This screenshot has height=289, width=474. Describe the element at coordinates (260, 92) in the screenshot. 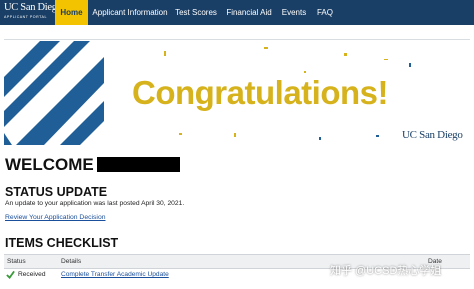

I see `congratulations-title: Congratulations!` at that location.